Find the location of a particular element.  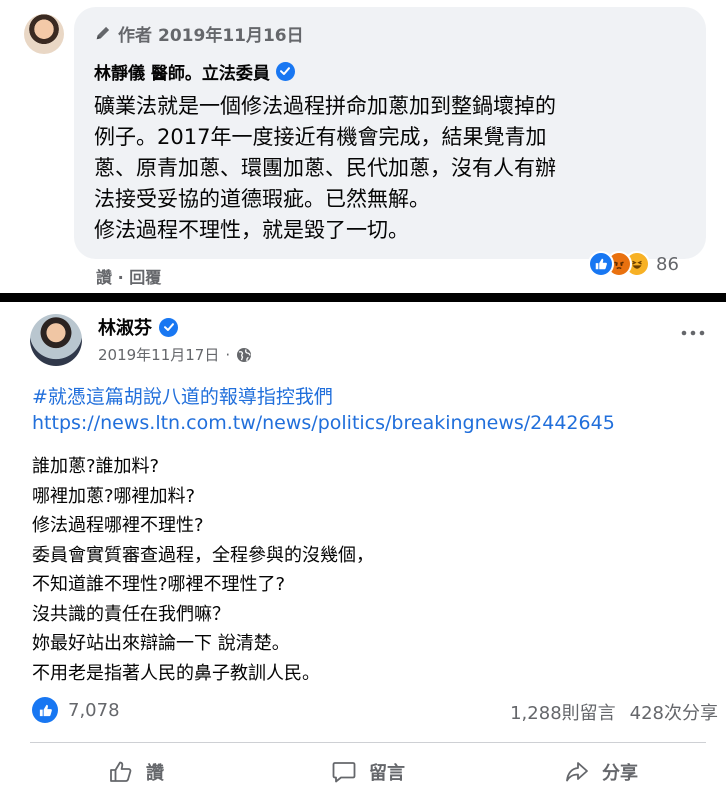

comment-line: 修法過程不理性，就是毀了一切。 is located at coordinates (251, 230).